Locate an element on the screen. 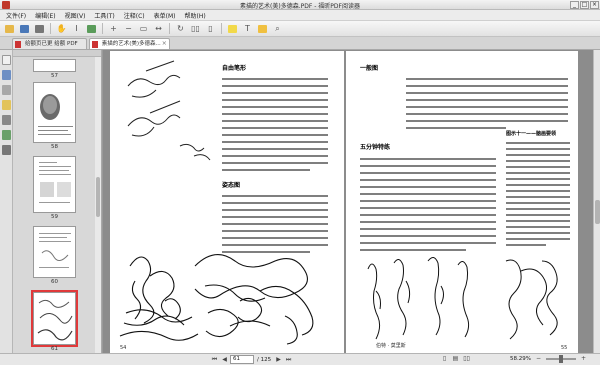 The width and height of the screenshot is (600, 365). print-icon is located at coordinates (39, 28).